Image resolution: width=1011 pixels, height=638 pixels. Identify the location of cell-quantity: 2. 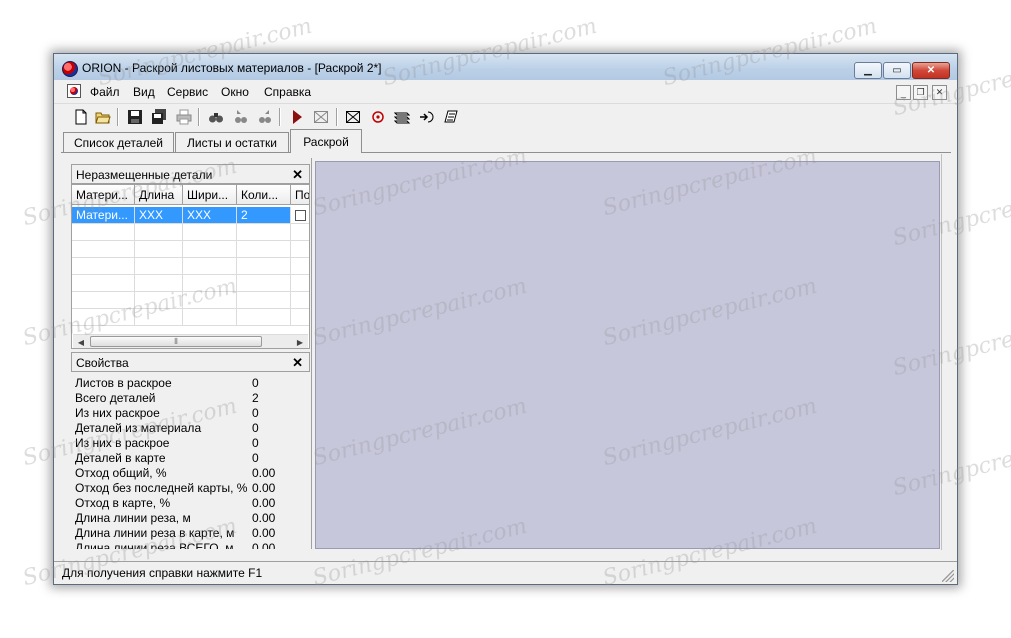
(264, 215).